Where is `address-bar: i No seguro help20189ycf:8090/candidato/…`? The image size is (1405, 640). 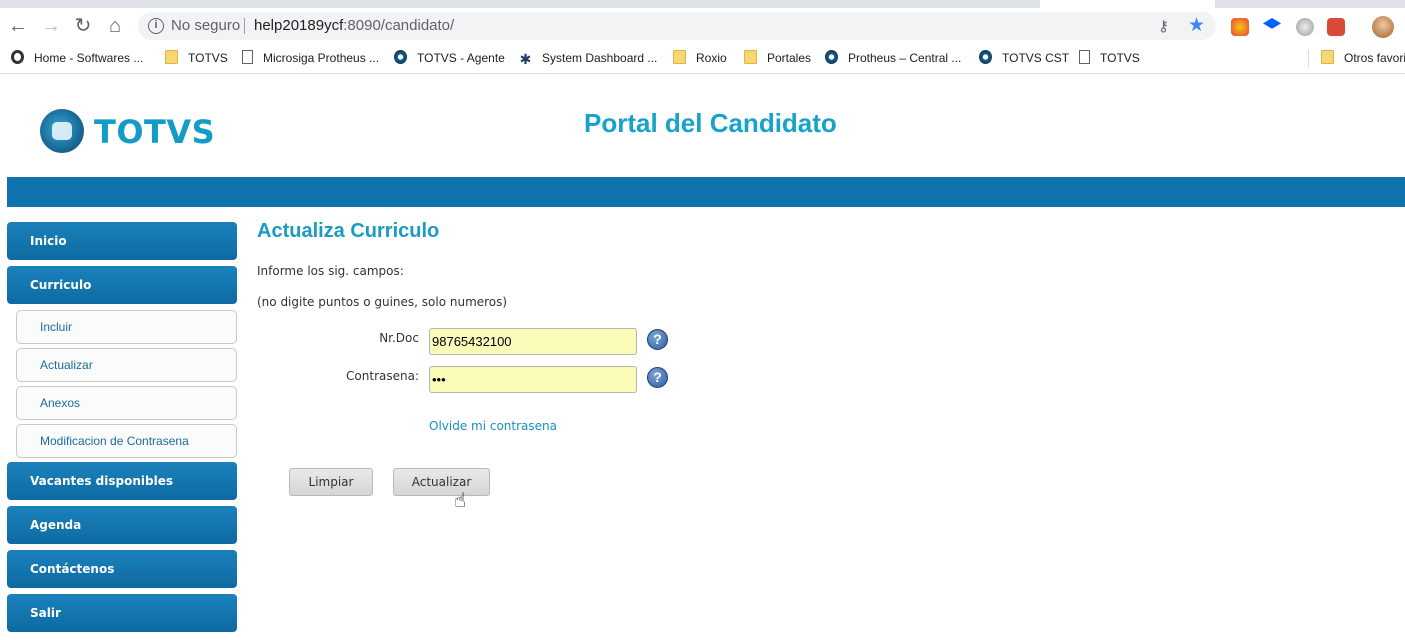
address-bar: i No seguro help20189ycf:8090/candidato/… is located at coordinates (677, 26).